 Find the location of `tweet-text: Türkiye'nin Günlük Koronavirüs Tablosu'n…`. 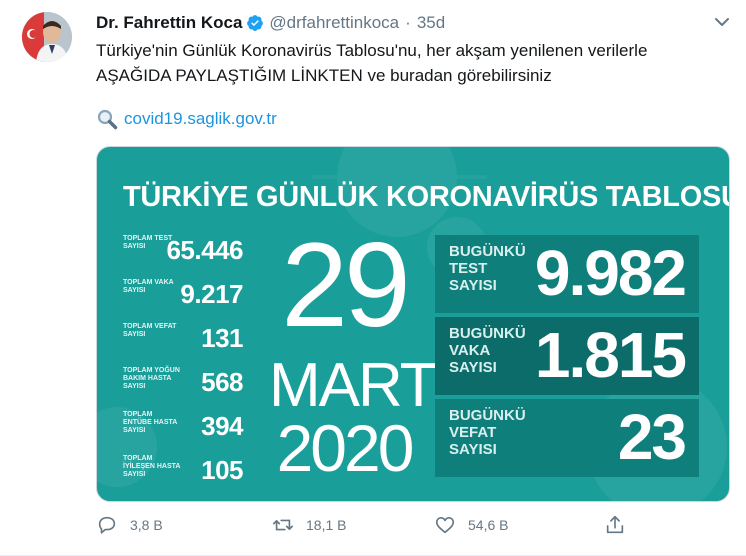

tweet-text: Türkiye'nin Günlük Koronavirüs Tablosu'n… is located at coordinates (406, 63).